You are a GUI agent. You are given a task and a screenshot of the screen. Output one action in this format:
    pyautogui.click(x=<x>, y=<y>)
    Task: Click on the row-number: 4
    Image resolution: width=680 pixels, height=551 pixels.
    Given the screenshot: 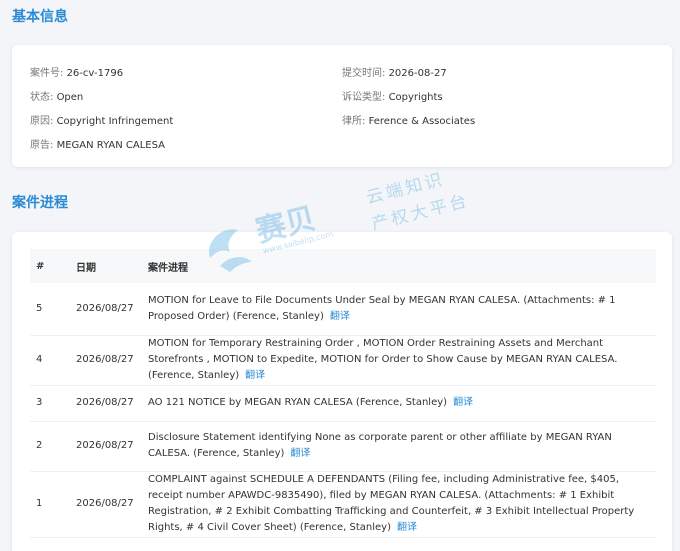 What is the action you would take?
    pyautogui.click(x=50, y=360)
    